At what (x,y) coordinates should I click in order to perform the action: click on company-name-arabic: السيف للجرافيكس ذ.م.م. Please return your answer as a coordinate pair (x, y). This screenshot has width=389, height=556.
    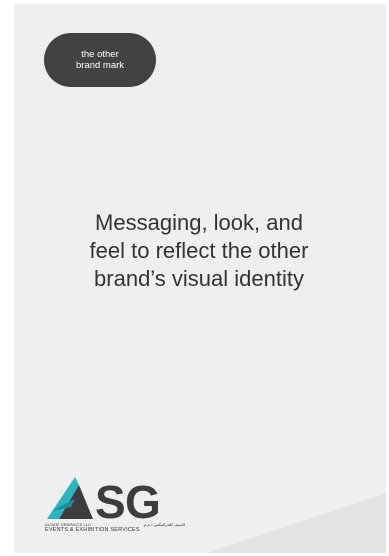
    Looking at the image, I should click on (164, 524).